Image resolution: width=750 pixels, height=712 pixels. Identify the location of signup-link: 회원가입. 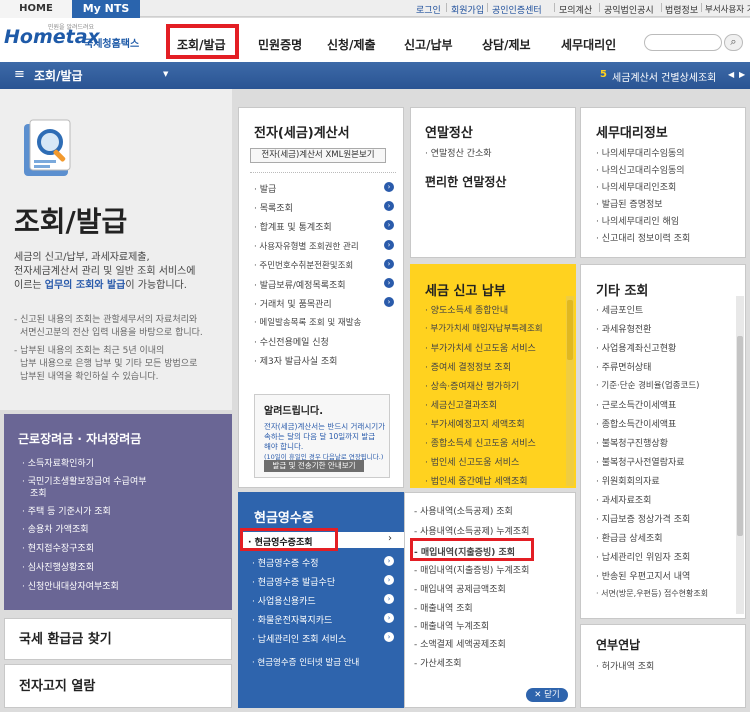
(467, 9).